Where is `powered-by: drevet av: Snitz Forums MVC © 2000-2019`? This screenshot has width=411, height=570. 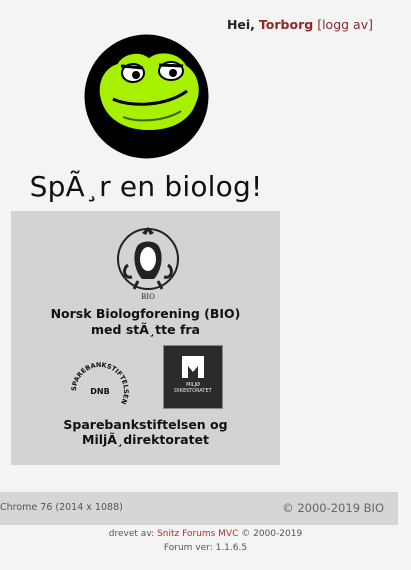 powered-by: drevet av: Snitz Forums MVC © 2000-2019 is located at coordinates (205, 534).